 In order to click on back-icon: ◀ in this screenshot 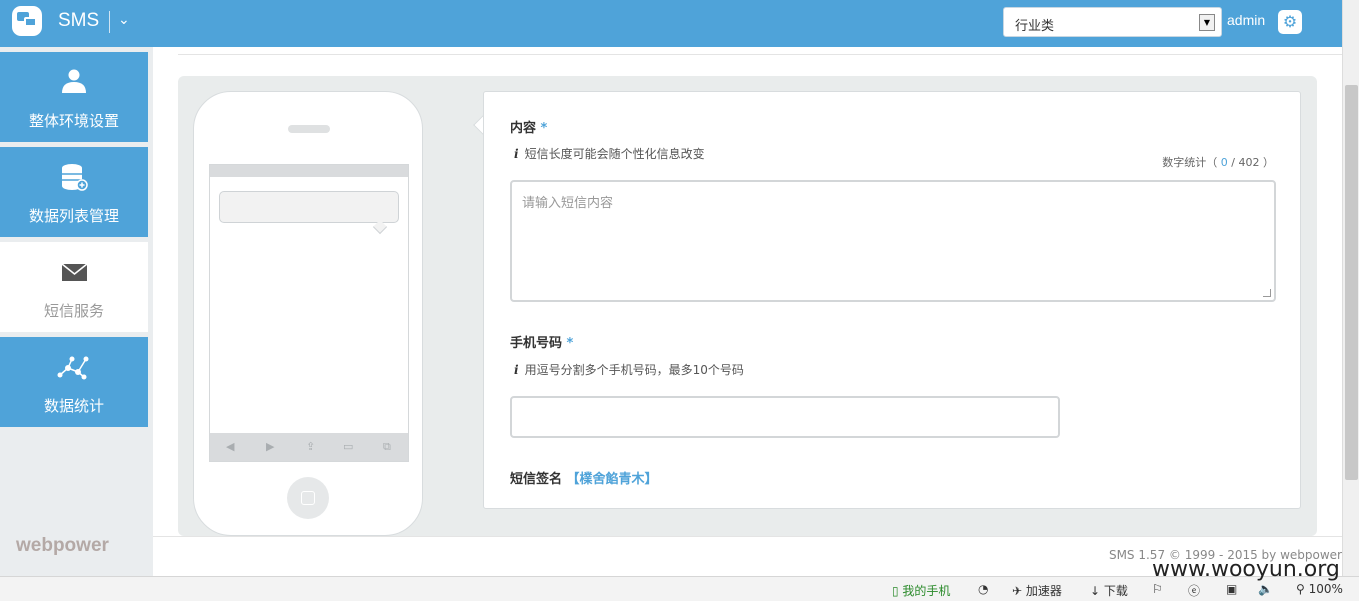, I will do `click(230, 446)`.